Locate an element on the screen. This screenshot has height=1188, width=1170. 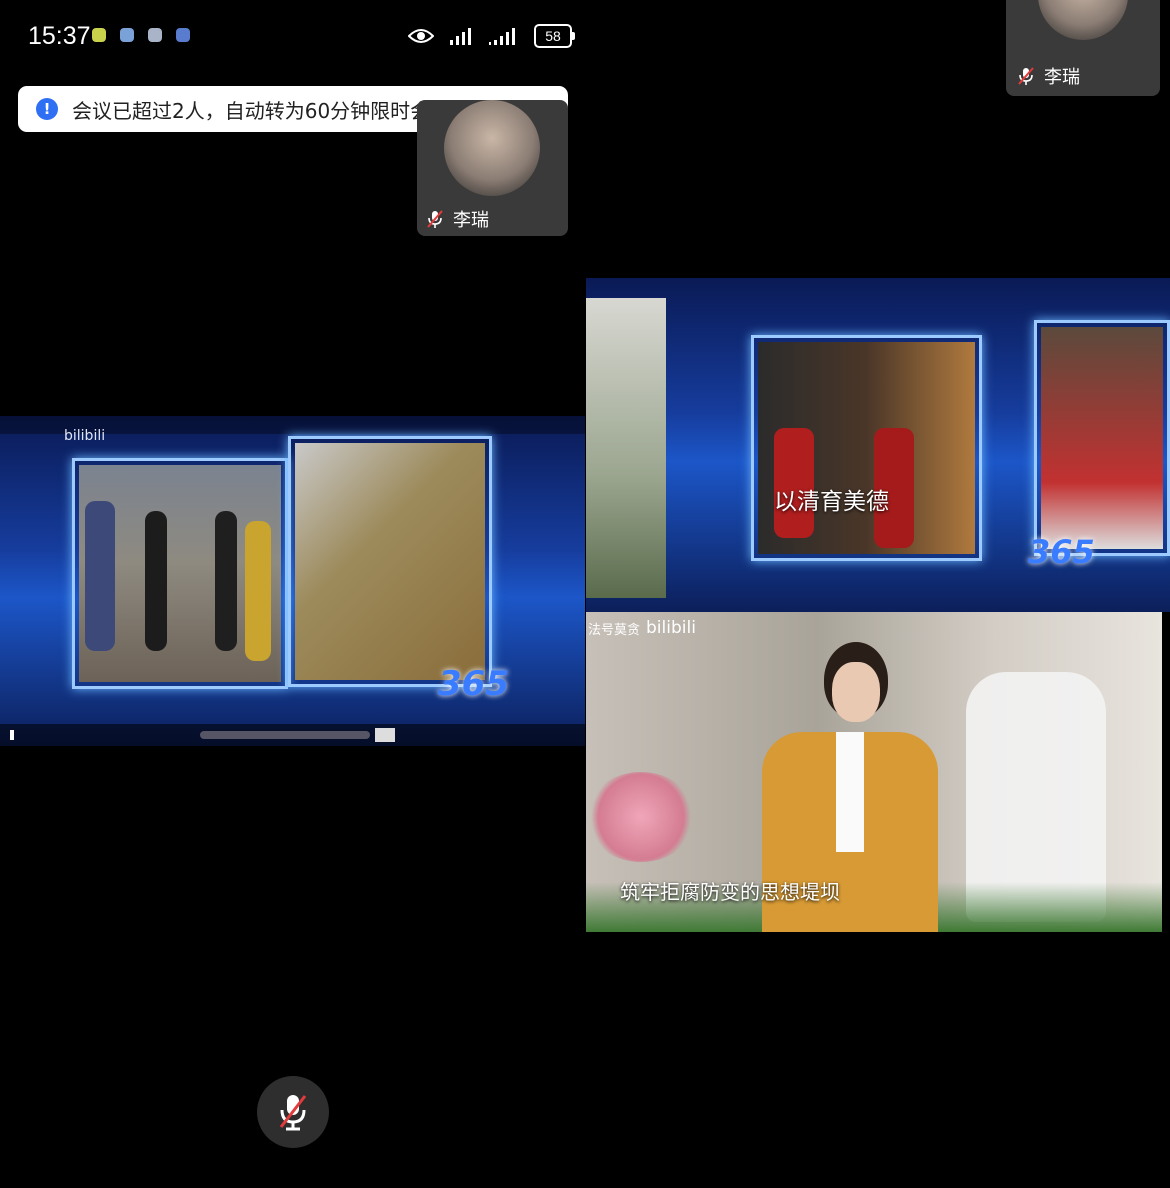
video-caption: 以清育美德 is located at coordinates (831, 502).